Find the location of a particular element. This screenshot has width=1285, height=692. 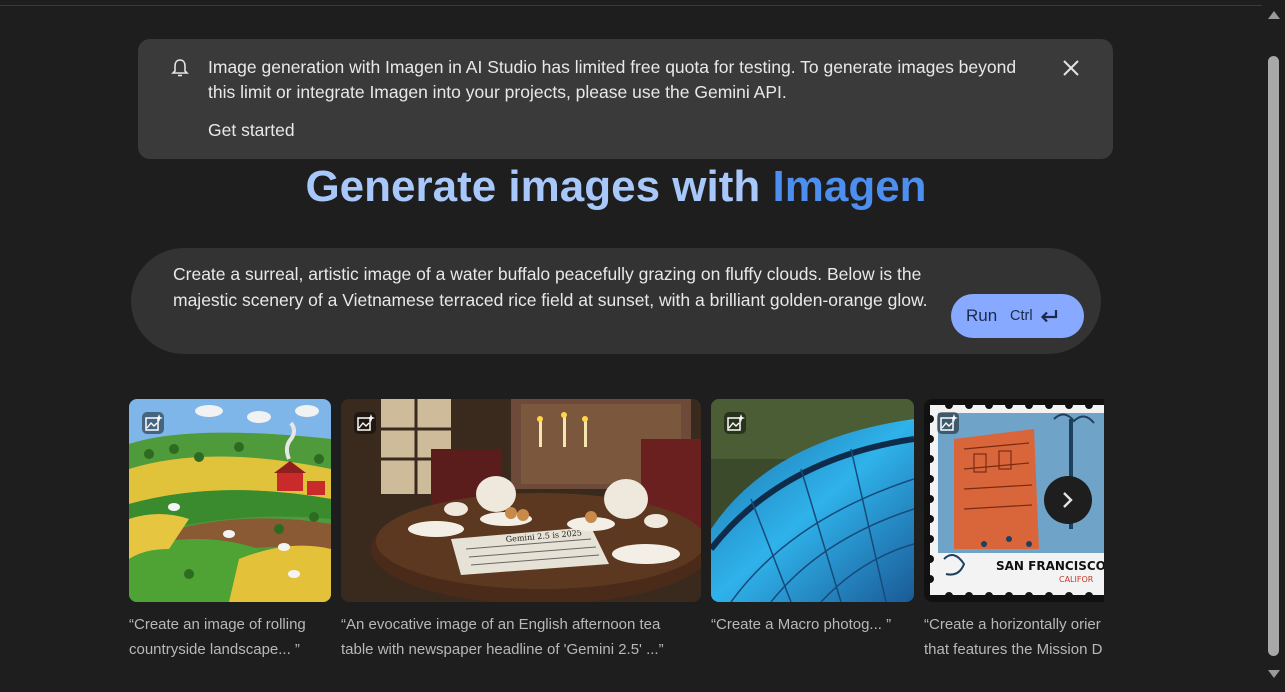

caption-line: “Create a Macro photog... ” is located at coordinates (801, 624).